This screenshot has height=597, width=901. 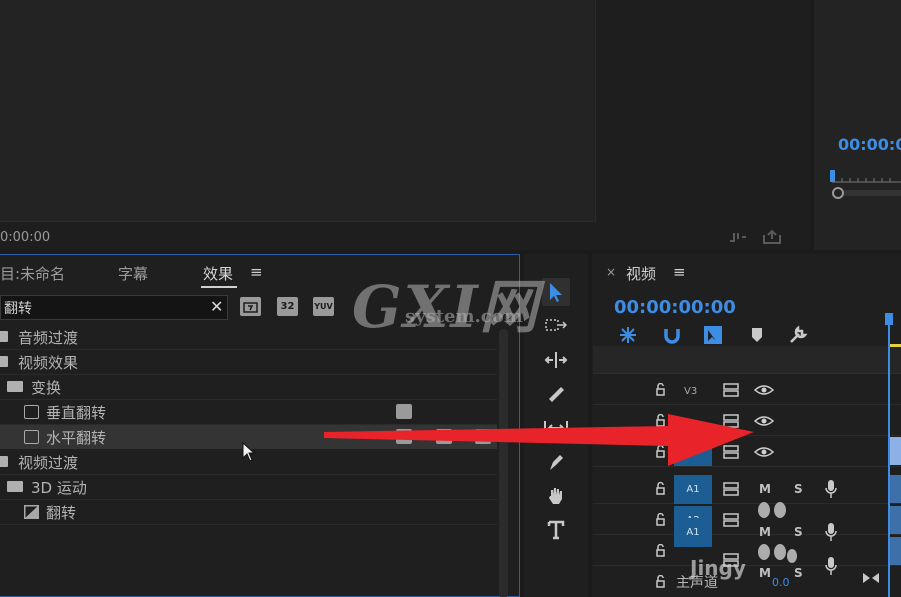 I want to click on tree-item-label: 视频效果, so click(x=48, y=363).